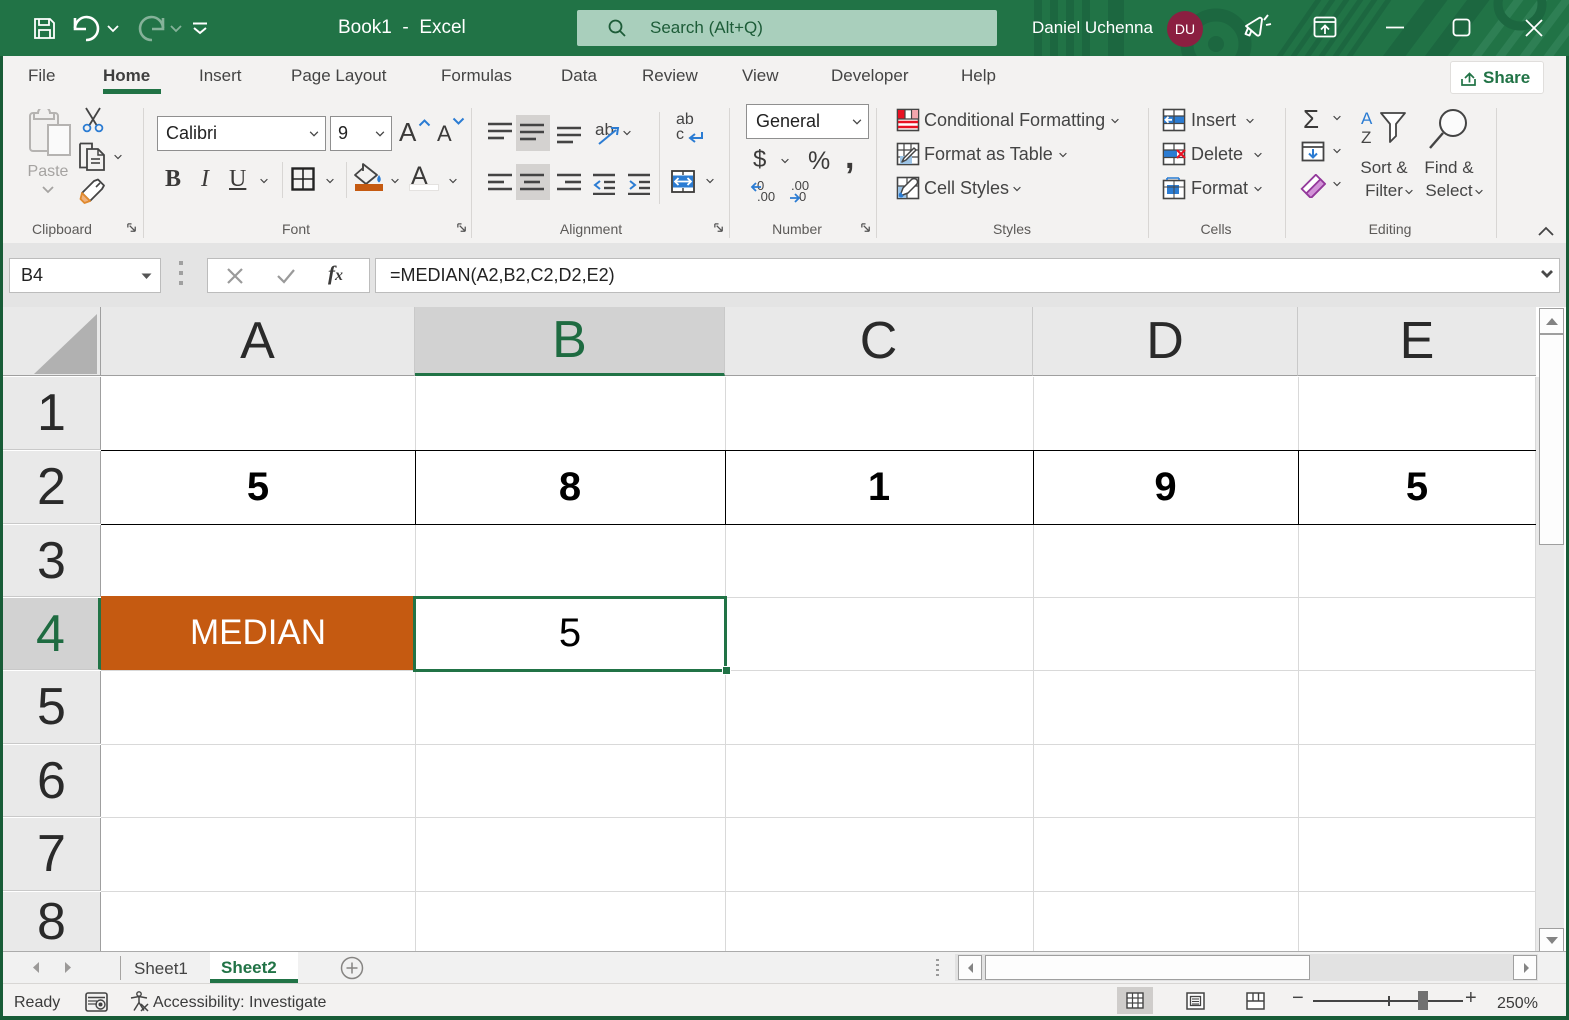 The height and width of the screenshot is (1020, 1569). Describe the element at coordinates (1367, 118) in the screenshot. I see `svg-text: A` at that location.